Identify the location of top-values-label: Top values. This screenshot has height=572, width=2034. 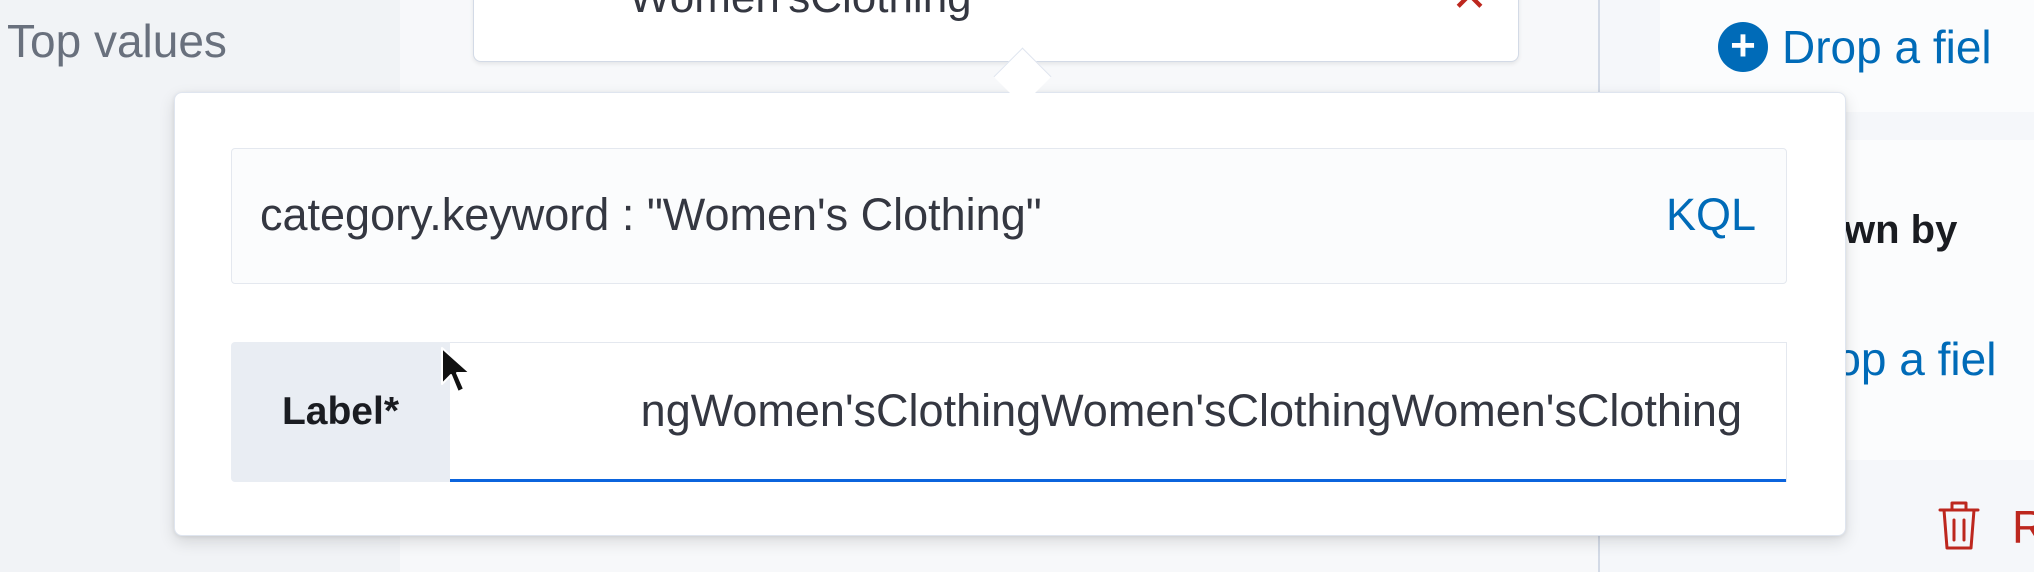
(117, 41).